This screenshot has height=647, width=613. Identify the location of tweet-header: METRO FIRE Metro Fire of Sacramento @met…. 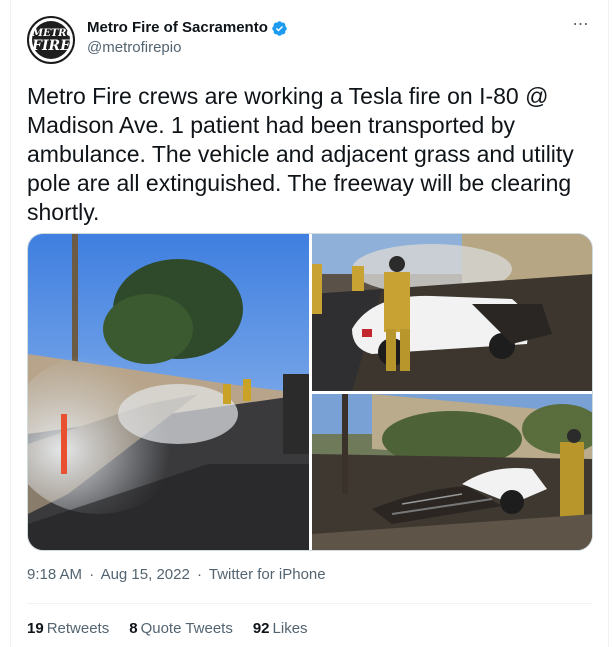
(309, 41).